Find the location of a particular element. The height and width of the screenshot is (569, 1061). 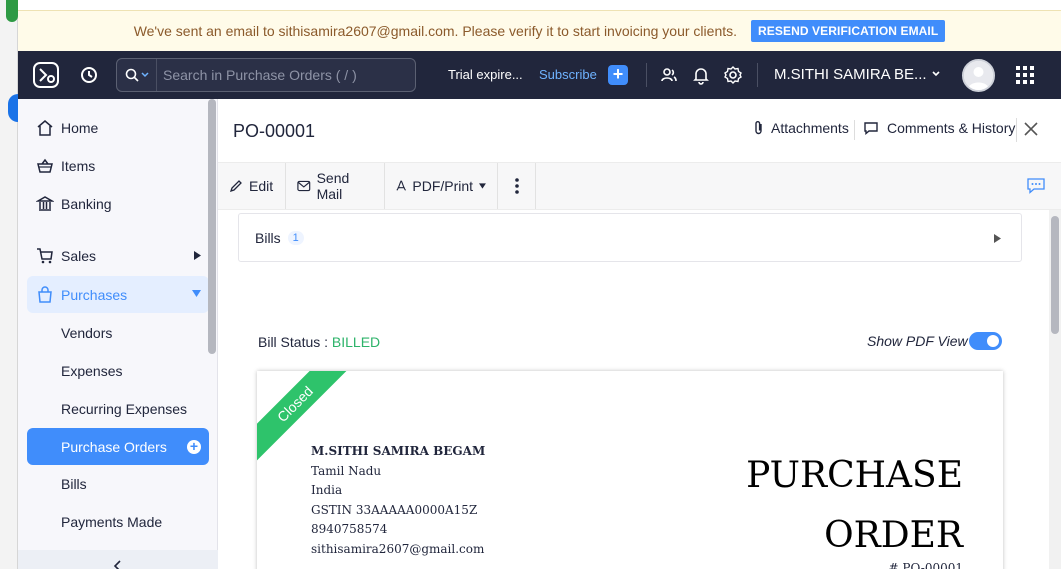

sidebar-item-vendors: Vendors is located at coordinates (118, 332).